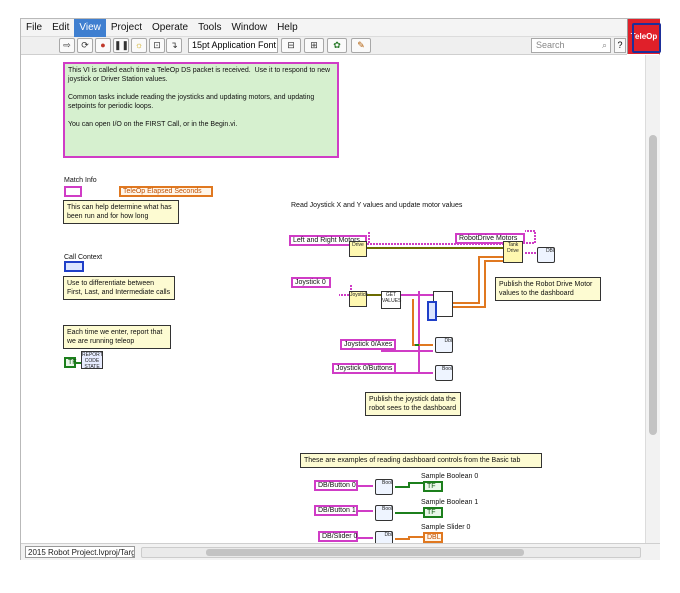 The height and width of the screenshot is (593, 680). What do you see at coordinates (336, 510) in the screenshot?
I see `db-button1-control: DB/Button 1` at bounding box center [336, 510].